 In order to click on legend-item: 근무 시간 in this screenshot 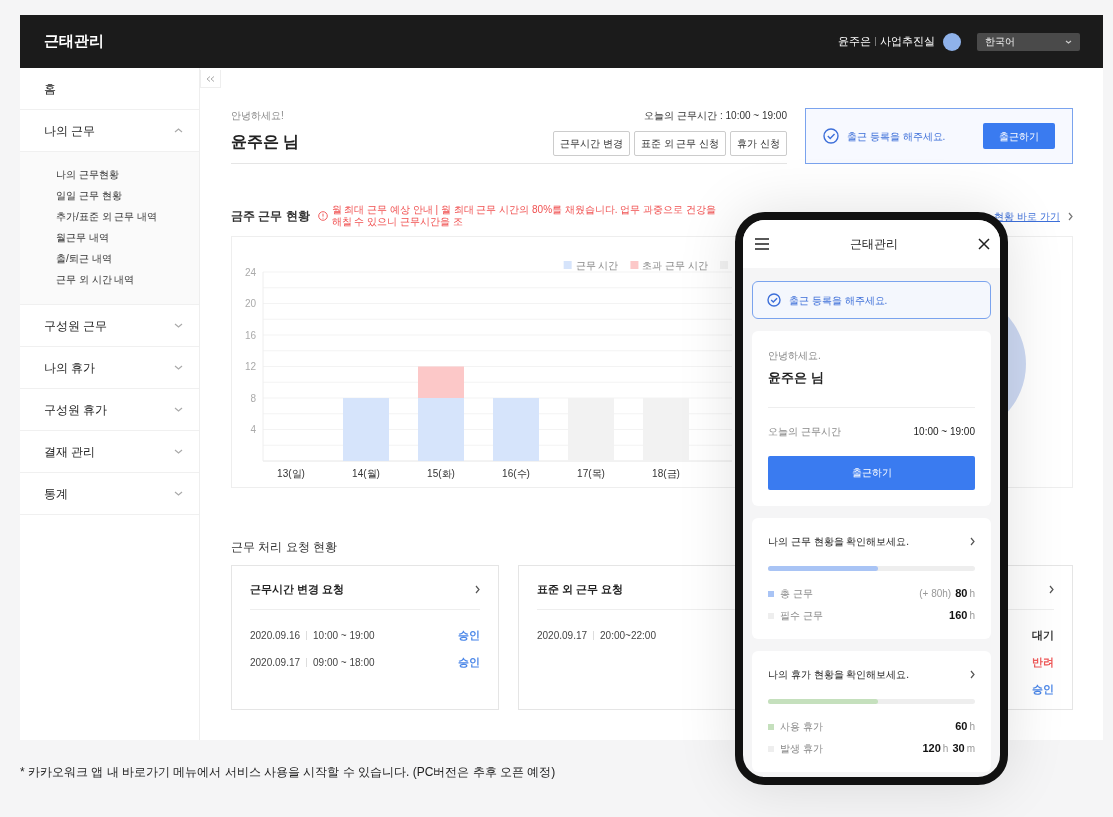, I will do `click(591, 265)`.